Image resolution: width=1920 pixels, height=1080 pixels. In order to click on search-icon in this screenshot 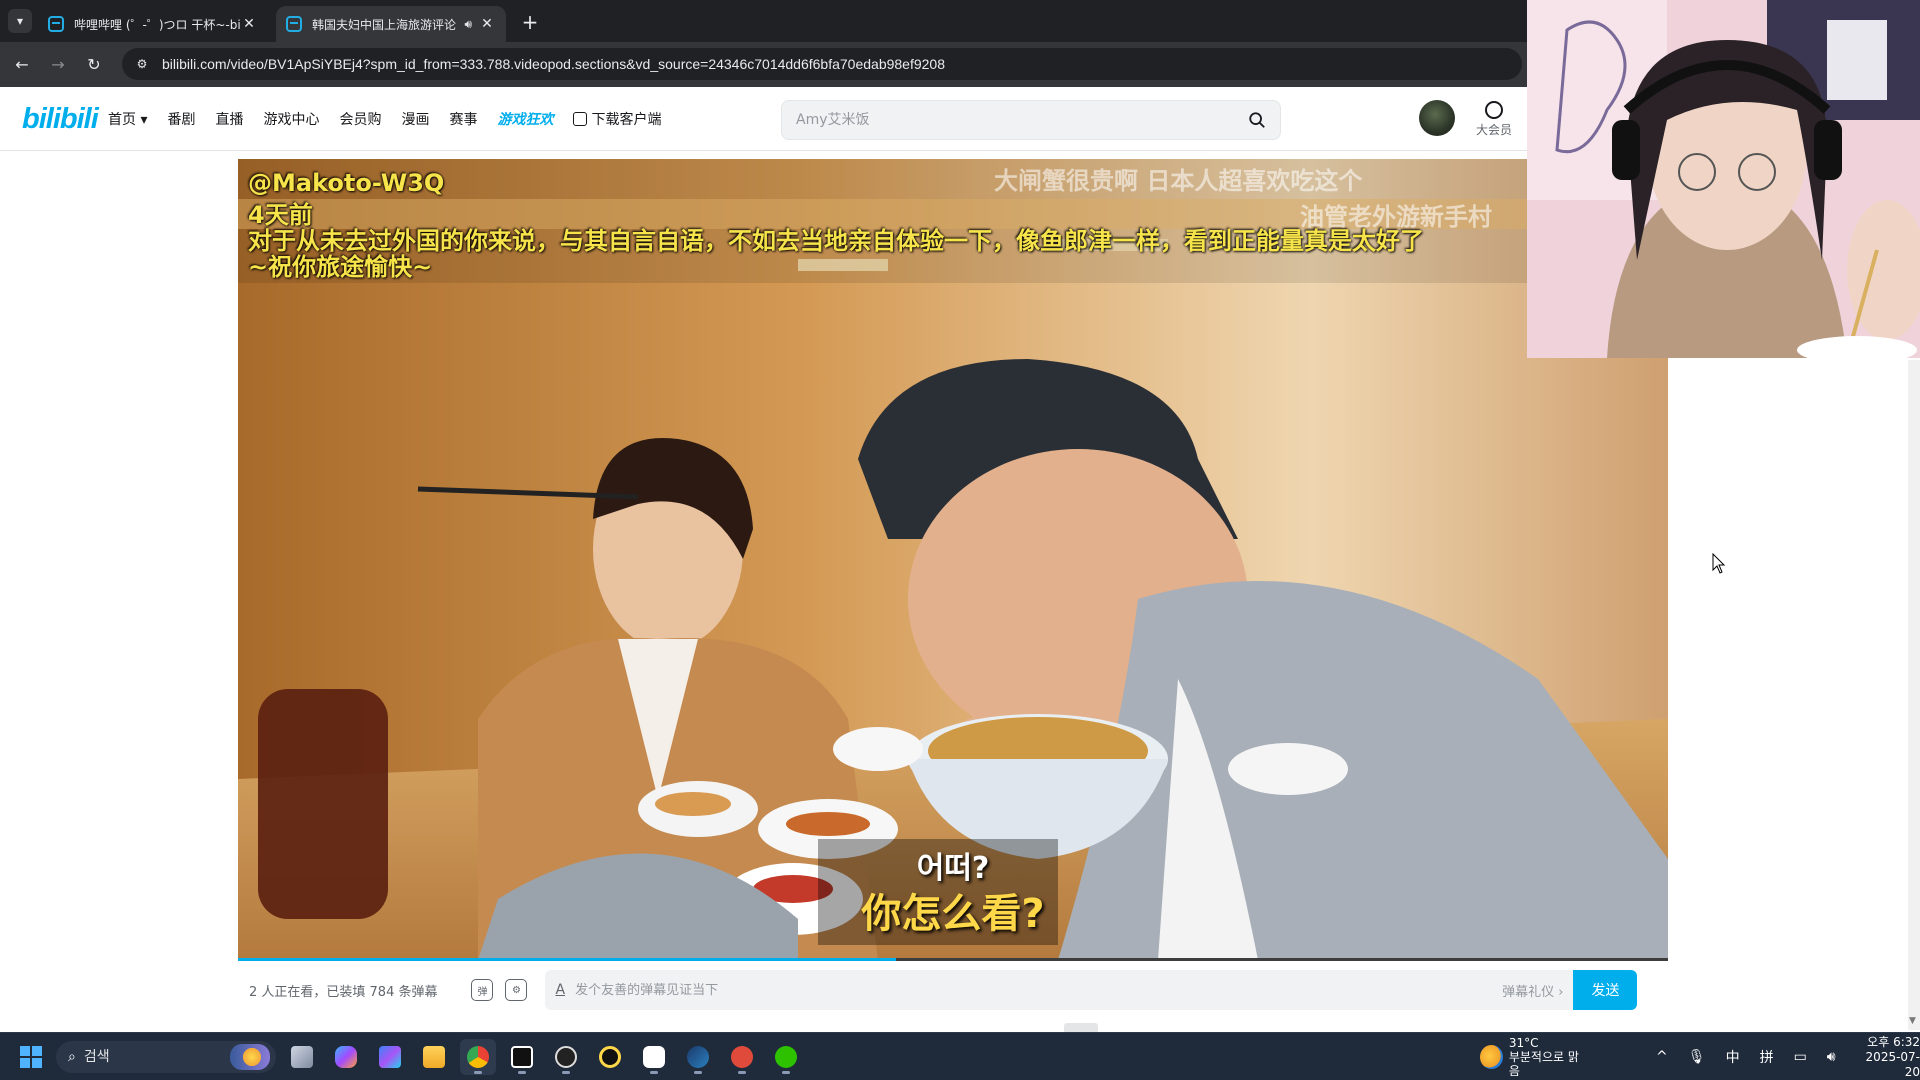, I will do `click(1257, 120)`.